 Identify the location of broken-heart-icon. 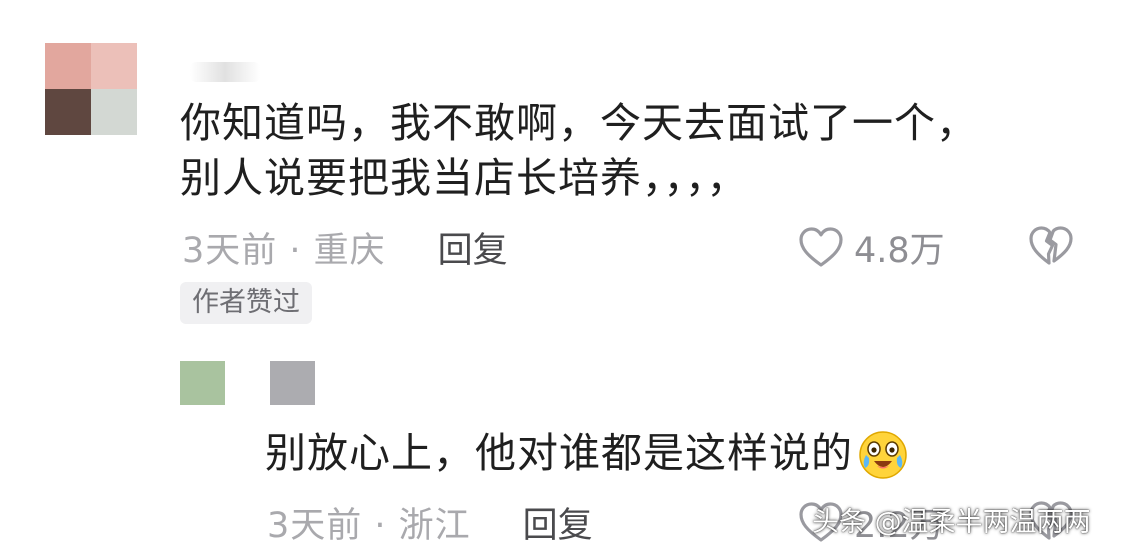
(1051, 245).